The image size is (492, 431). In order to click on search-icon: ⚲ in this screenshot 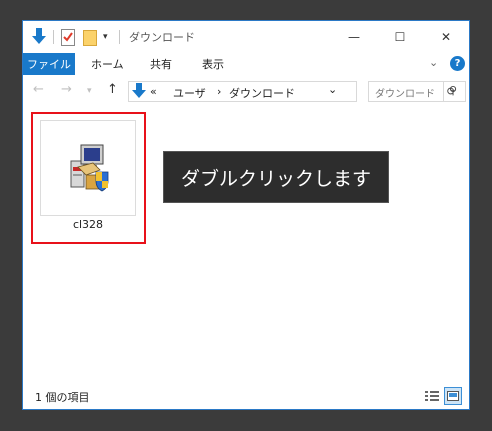, I will do `click(453, 90)`.